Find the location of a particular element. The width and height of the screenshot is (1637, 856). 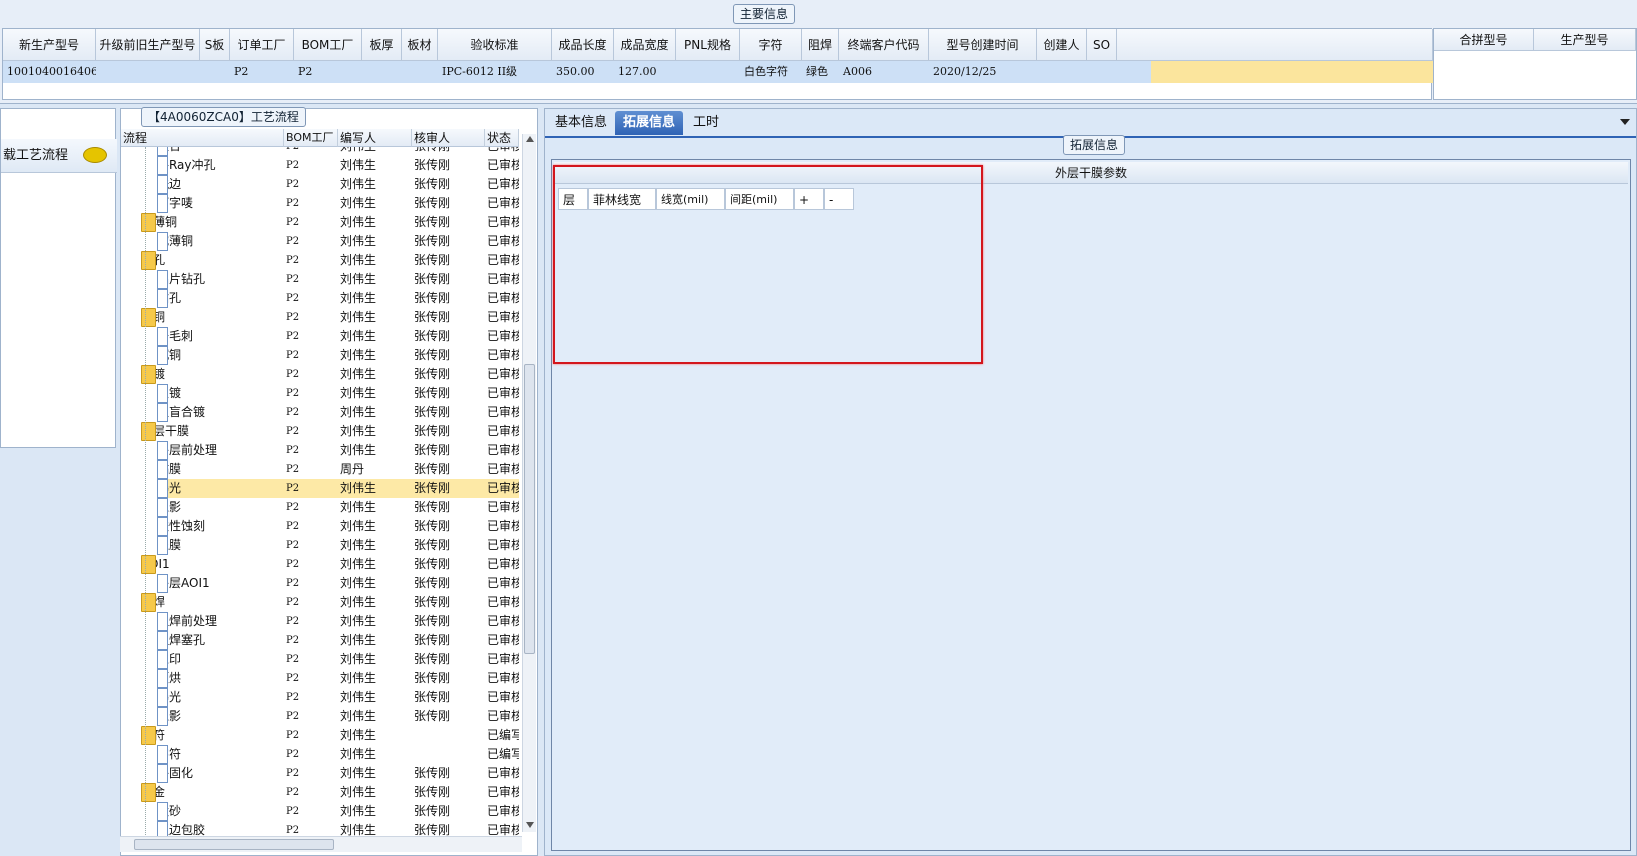

main-cell: 127.00 is located at coordinates (645, 72).